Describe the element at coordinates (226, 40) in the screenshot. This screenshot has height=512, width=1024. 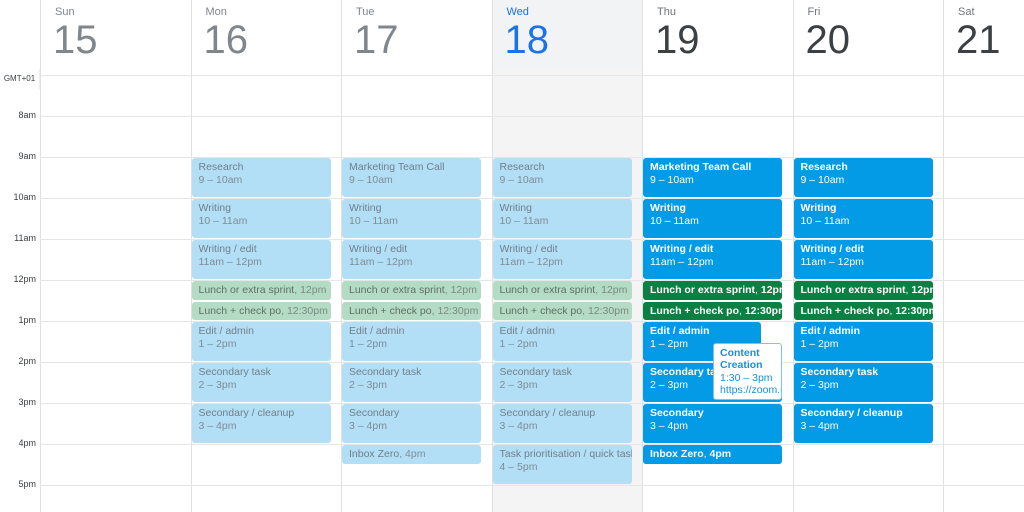
I see `day-number: 16` at that location.